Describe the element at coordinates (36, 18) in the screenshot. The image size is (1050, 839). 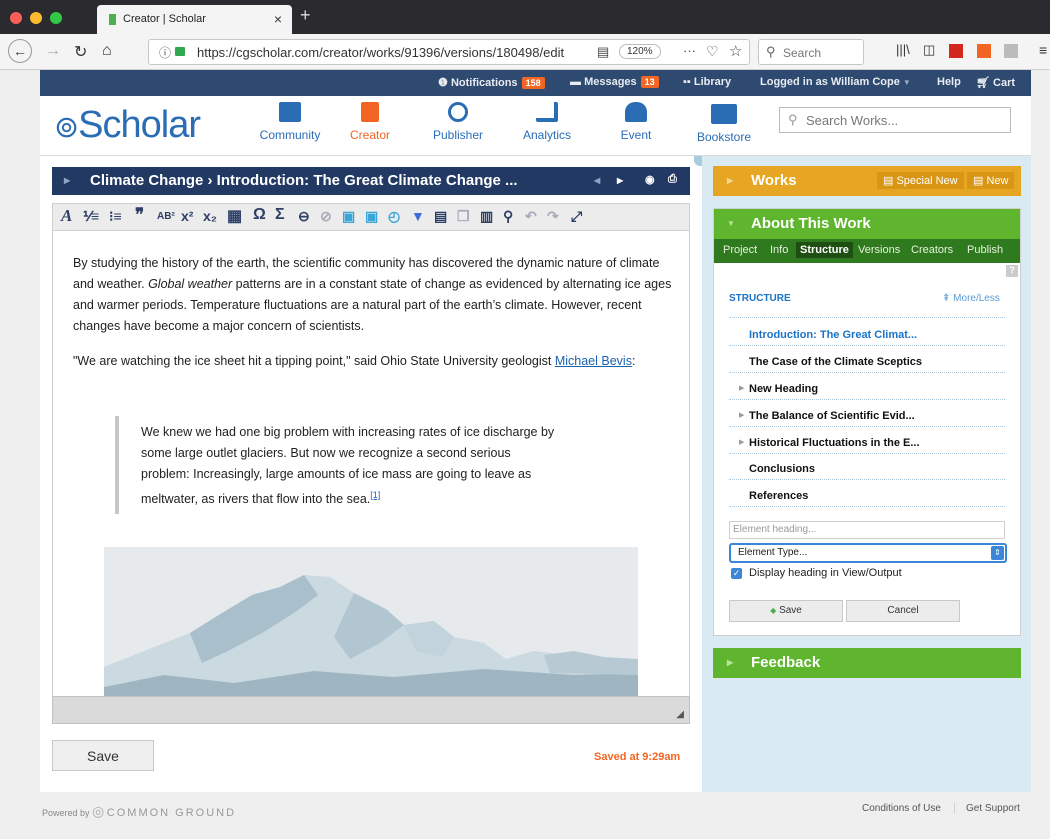
I see `minimize-window-icon` at that location.